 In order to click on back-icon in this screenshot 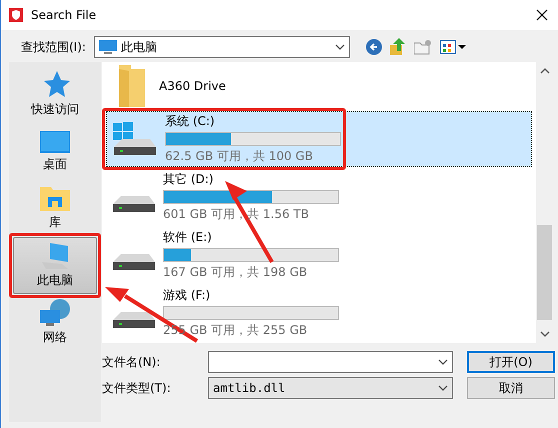, I will do `click(374, 47)`.